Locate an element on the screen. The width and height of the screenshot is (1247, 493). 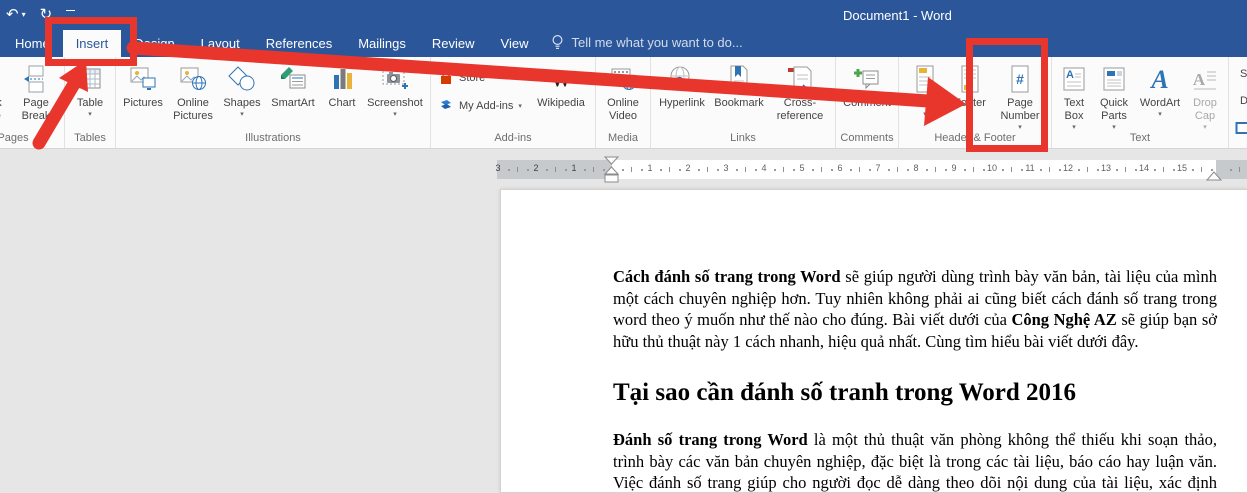
hanging-indent-marker is located at coordinates (611, 170).